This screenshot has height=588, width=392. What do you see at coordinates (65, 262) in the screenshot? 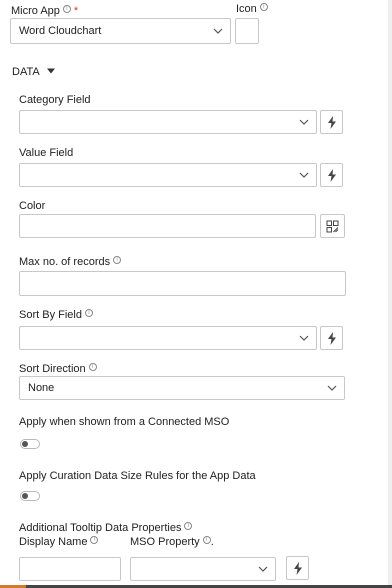
I see `max-records-label-text: Max no. of records` at bounding box center [65, 262].